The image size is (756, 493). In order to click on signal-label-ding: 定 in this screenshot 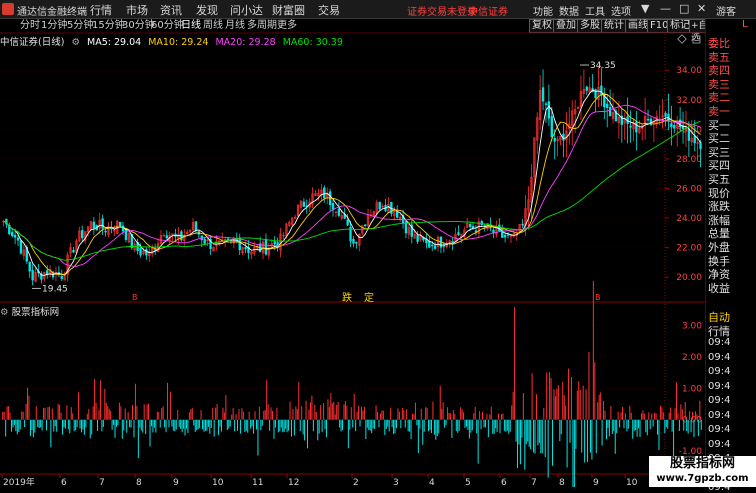, I will do `click(369, 297)`.